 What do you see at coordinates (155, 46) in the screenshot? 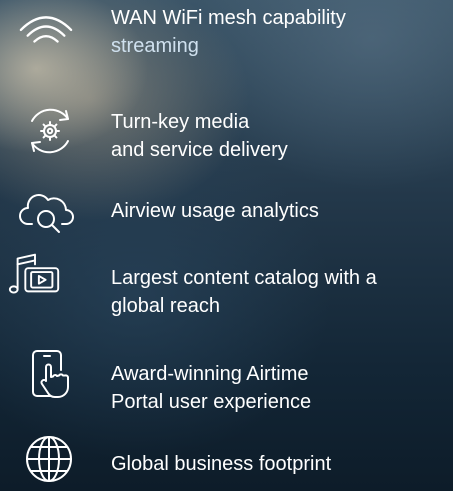
I see `feature-label-line: streaming` at bounding box center [155, 46].